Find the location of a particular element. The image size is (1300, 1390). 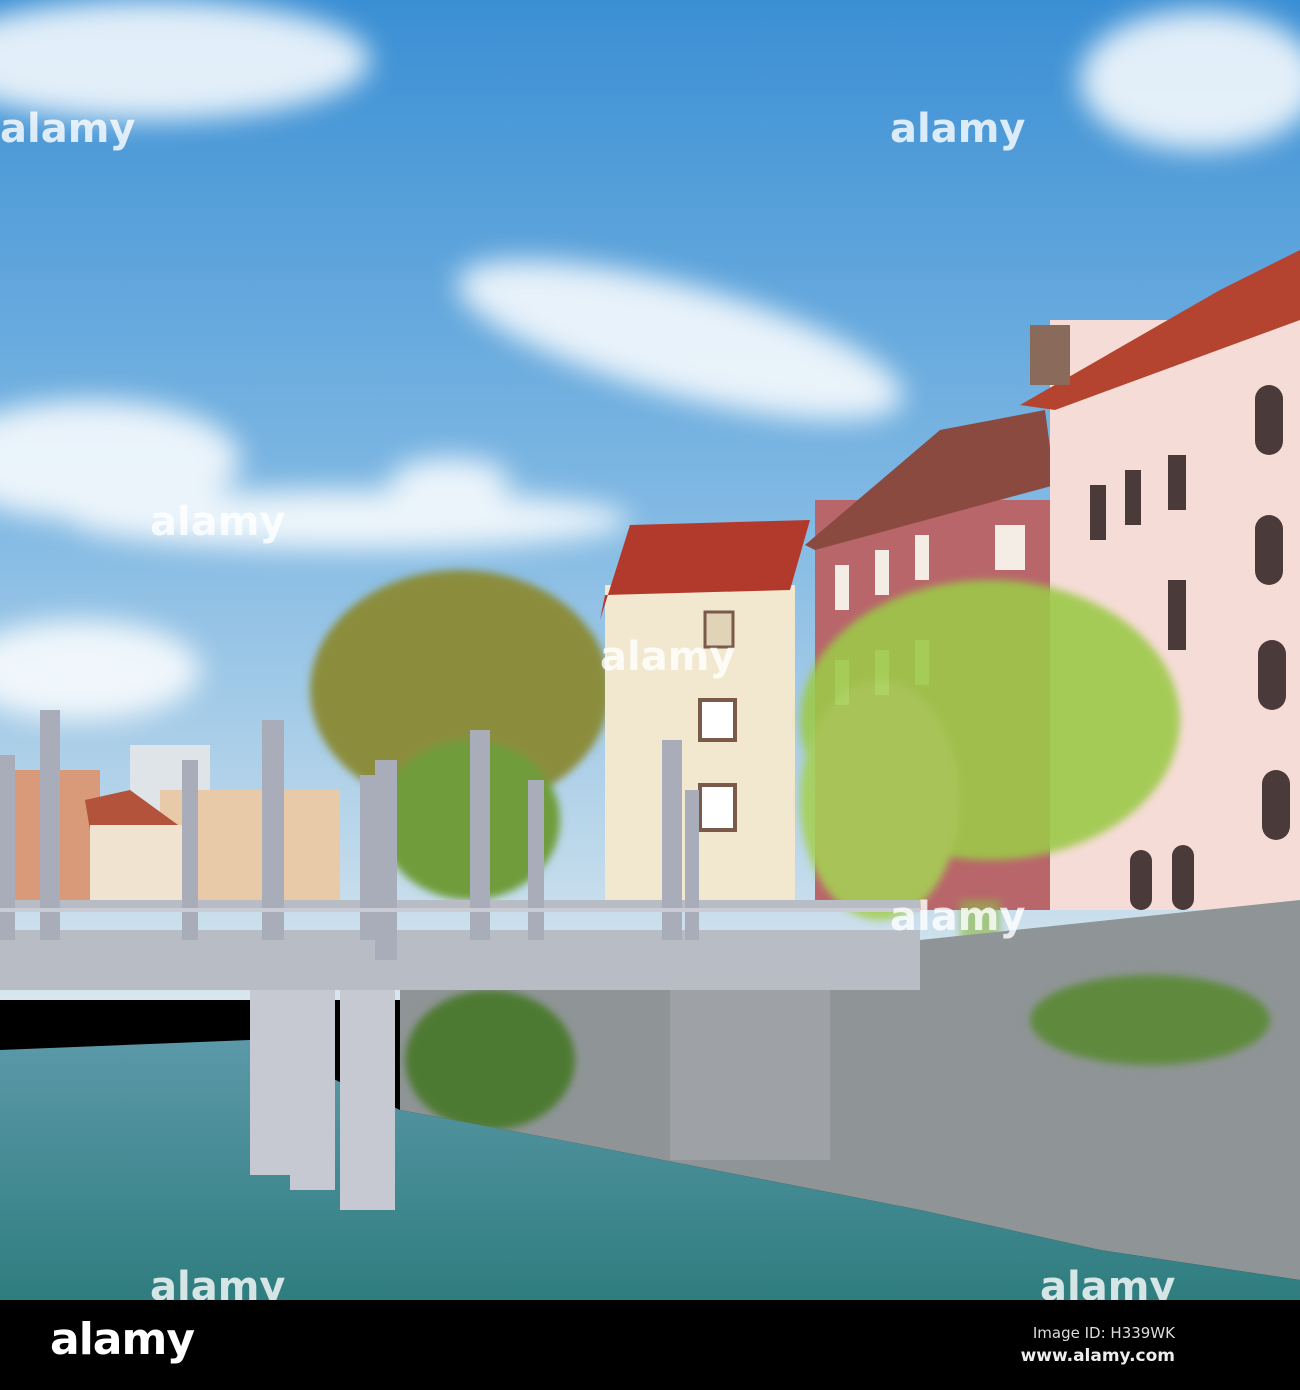

image-id: Image ID: H339WK is located at coordinates (1103, 1333).